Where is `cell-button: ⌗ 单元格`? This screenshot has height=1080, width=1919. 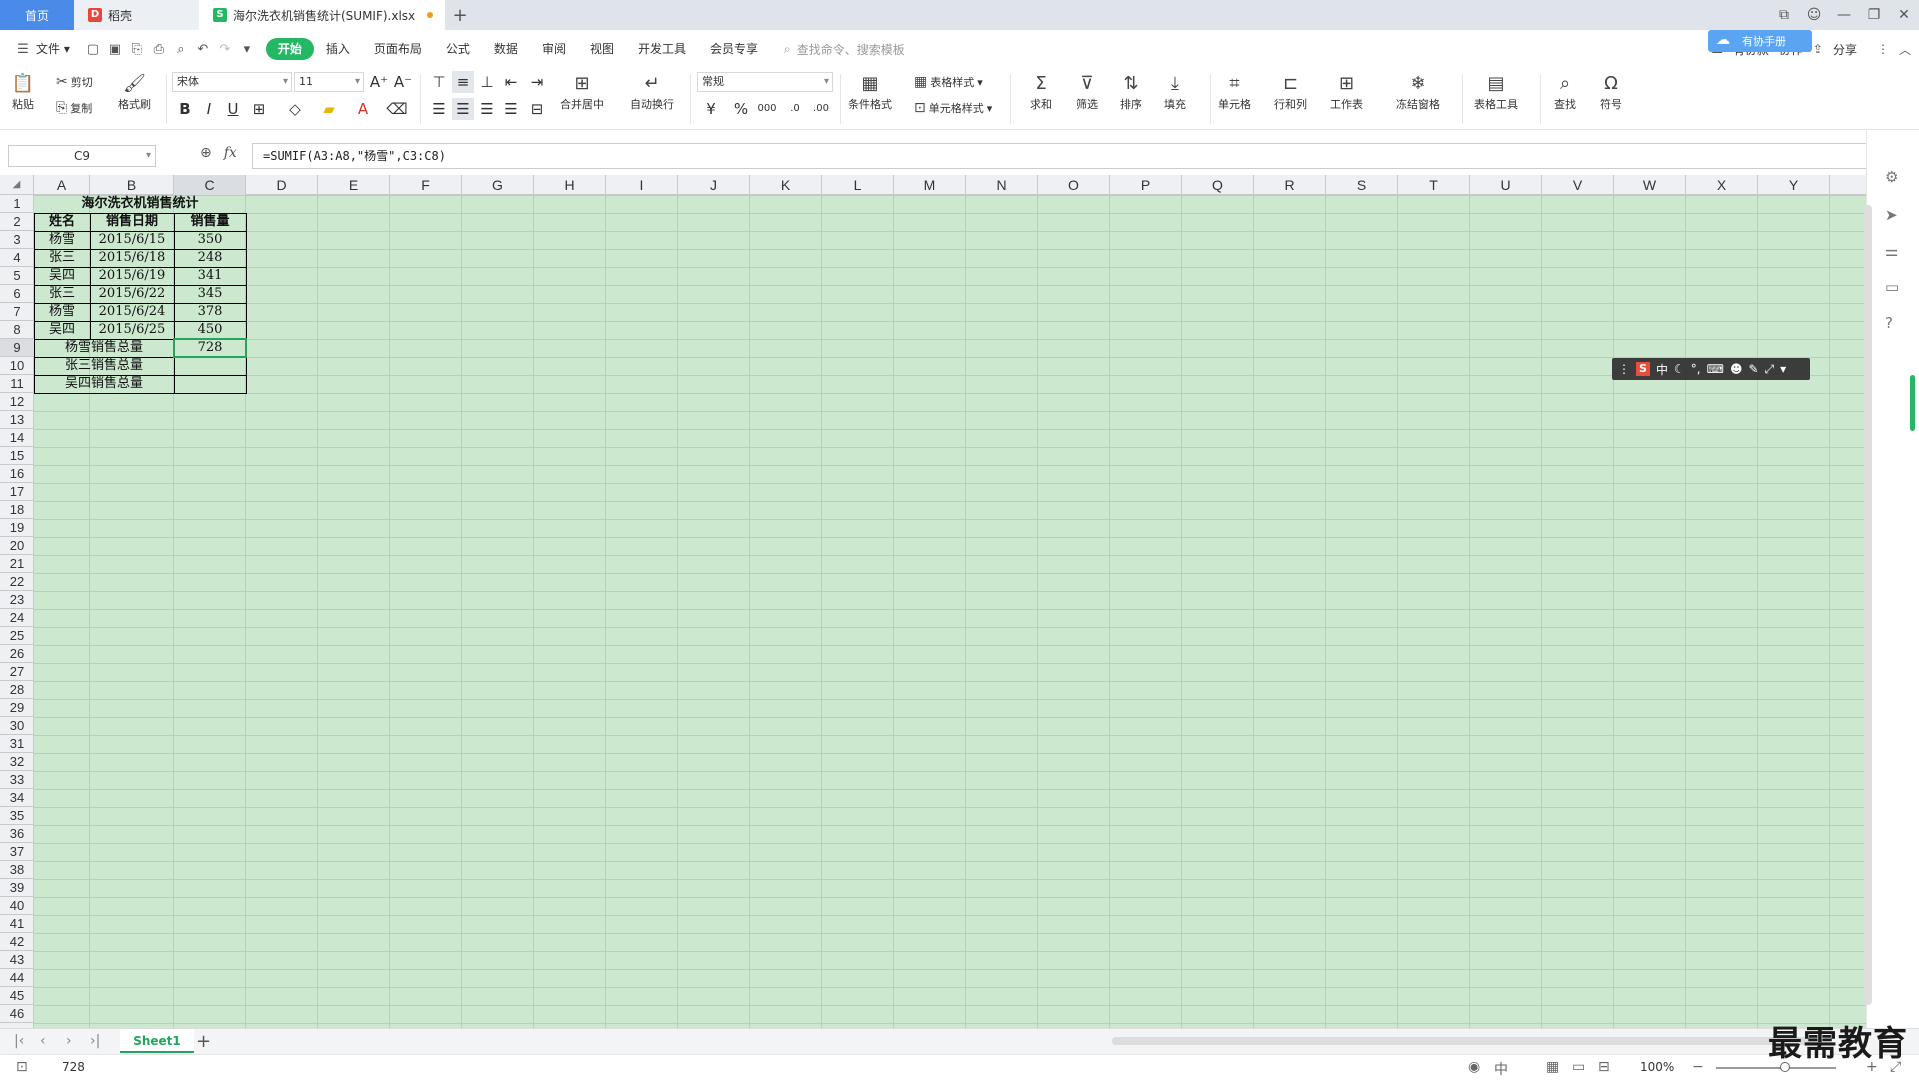 cell-button: ⌗ 单元格 is located at coordinates (1234, 91).